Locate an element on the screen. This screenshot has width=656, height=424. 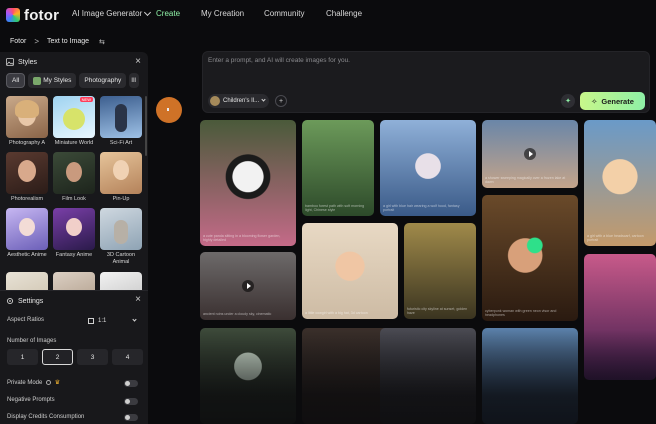
styles-header: Styles is located at coordinates (21, 62).